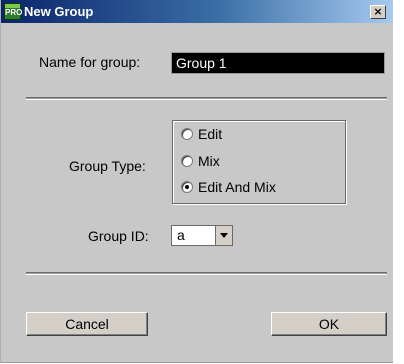  I want to click on dropdown-button, so click(223, 235).